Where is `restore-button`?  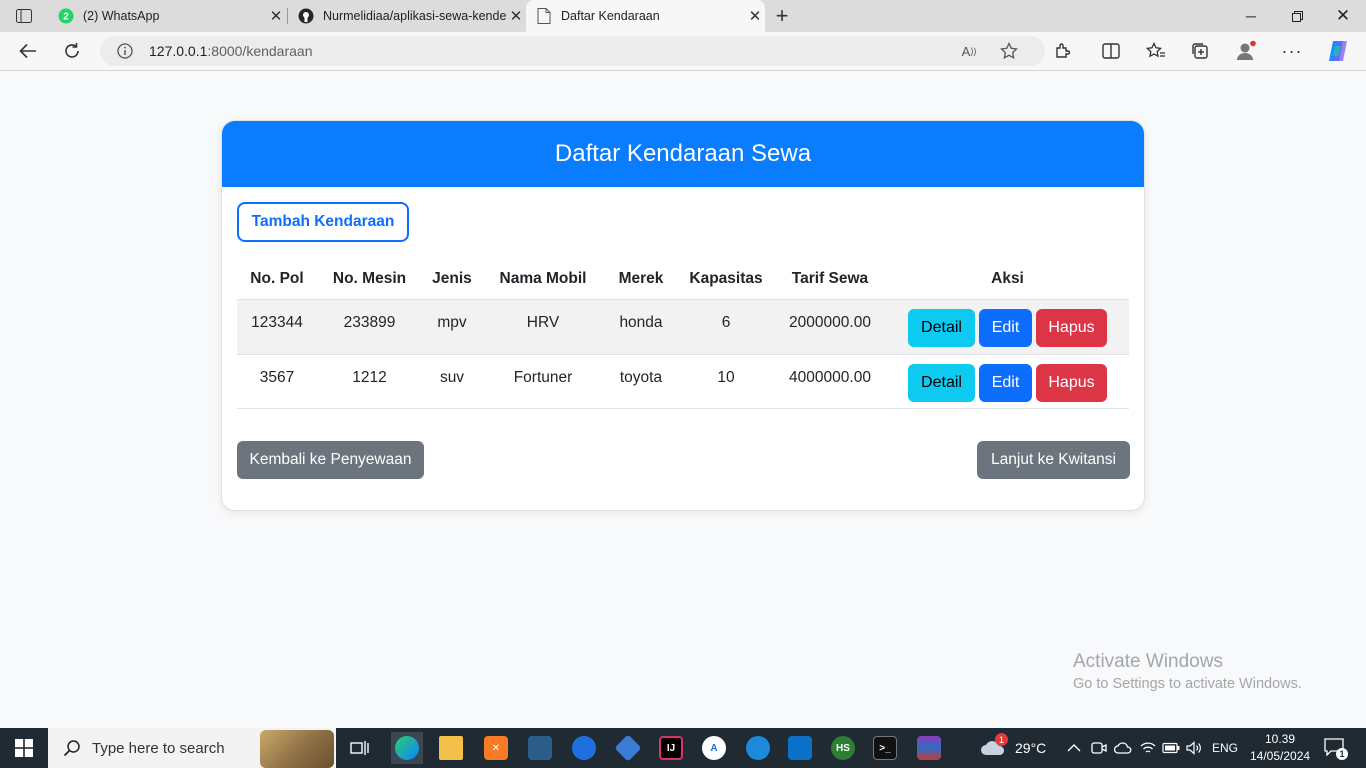 restore-button is located at coordinates (1297, 16).